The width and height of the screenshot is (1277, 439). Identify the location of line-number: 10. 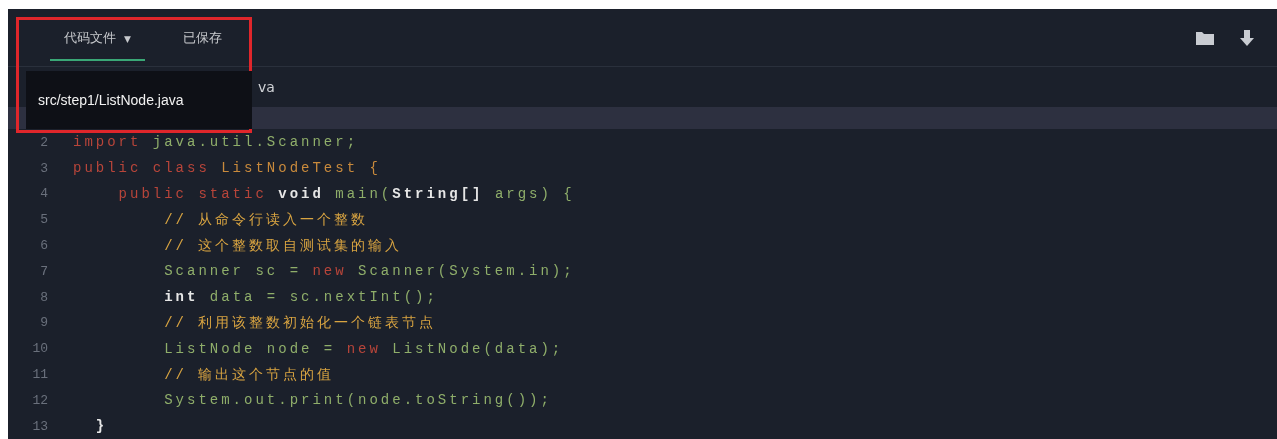
(39, 349).